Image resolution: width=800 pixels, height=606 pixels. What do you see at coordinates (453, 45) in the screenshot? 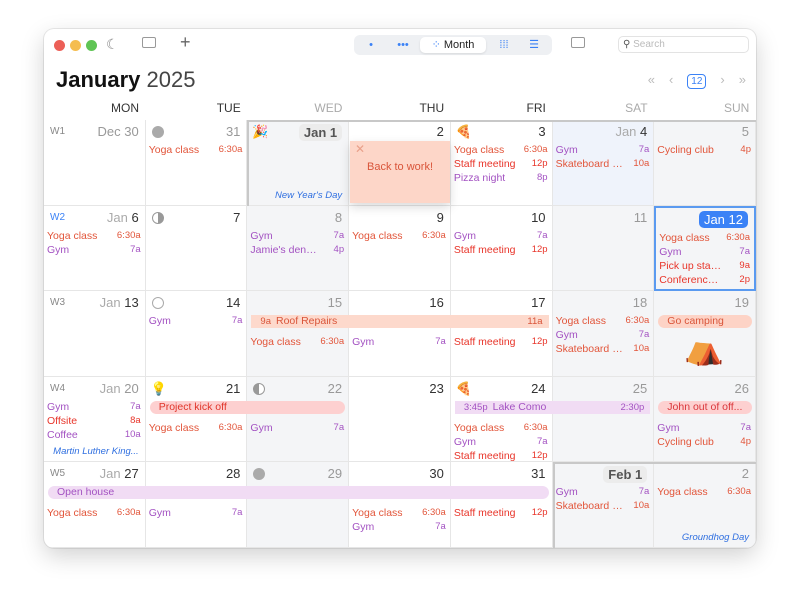
I see `view-month-button: ⁘ Month` at bounding box center [453, 45].